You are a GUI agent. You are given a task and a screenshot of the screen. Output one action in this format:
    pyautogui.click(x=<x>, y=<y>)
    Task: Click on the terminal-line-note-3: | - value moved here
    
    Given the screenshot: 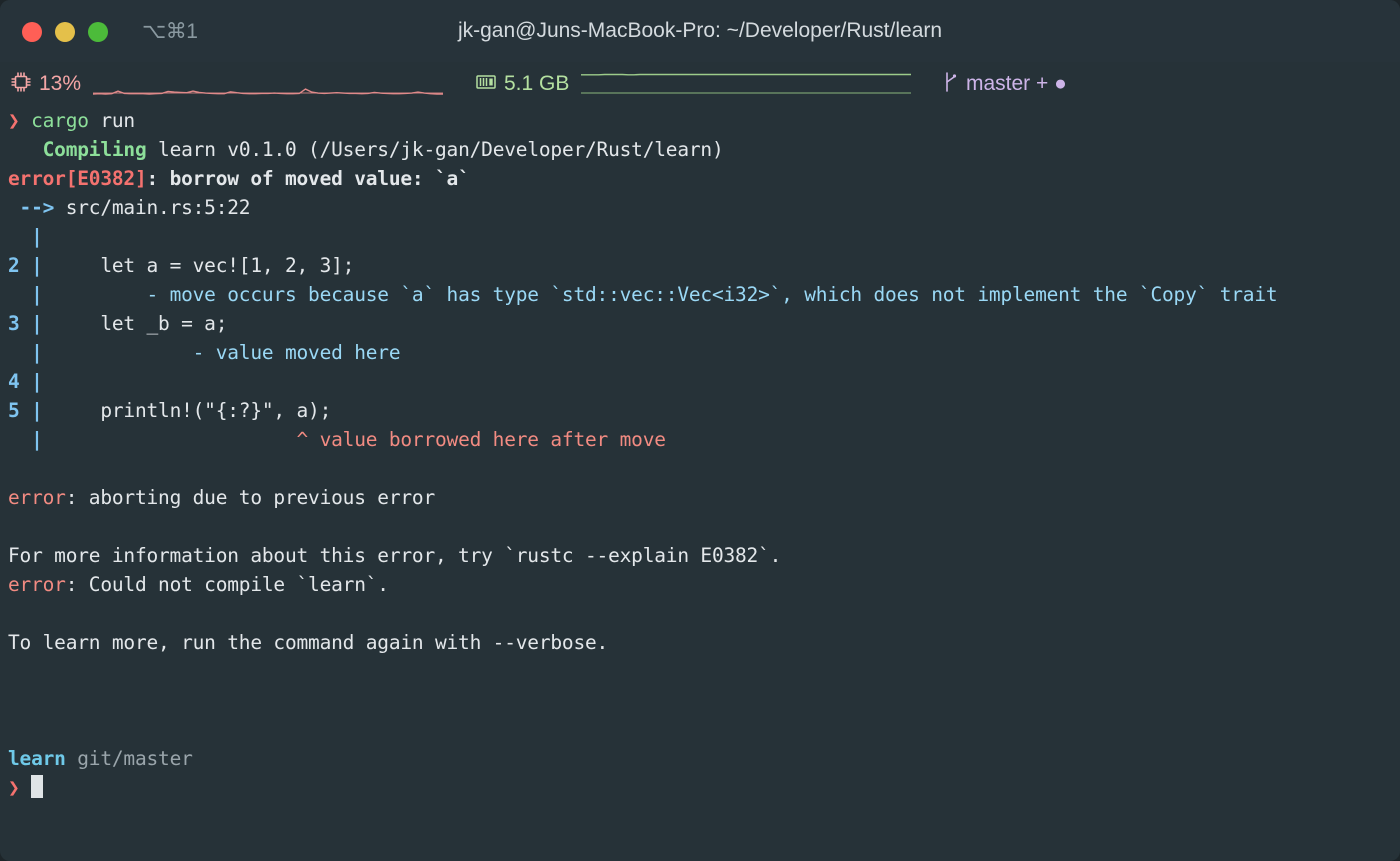 What is the action you would take?
    pyautogui.click(x=700, y=352)
    